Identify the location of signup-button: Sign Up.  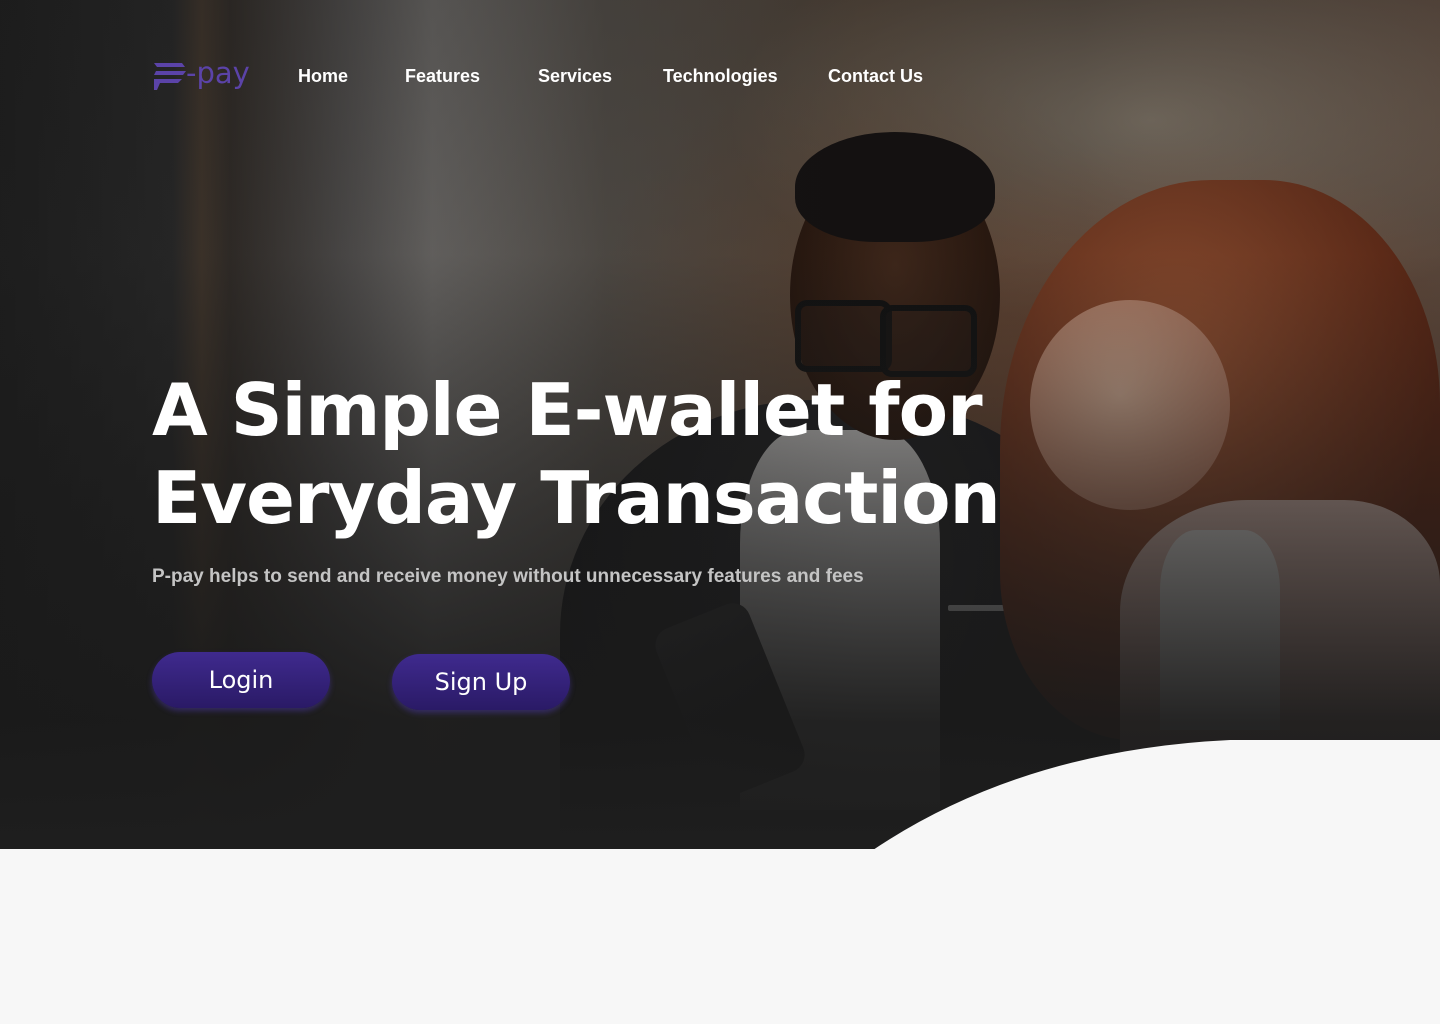
(481, 682).